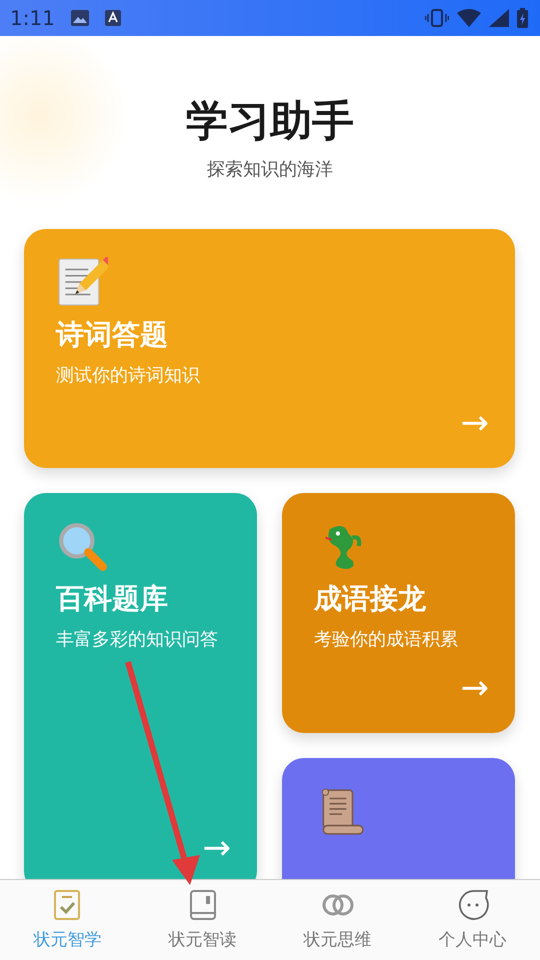 The width and height of the screenshot is (540, 960). What do you see at coordinates (82, 282) in the screenshot?
I see `notepad-pencil-icon` at bounding box center [82, 282].